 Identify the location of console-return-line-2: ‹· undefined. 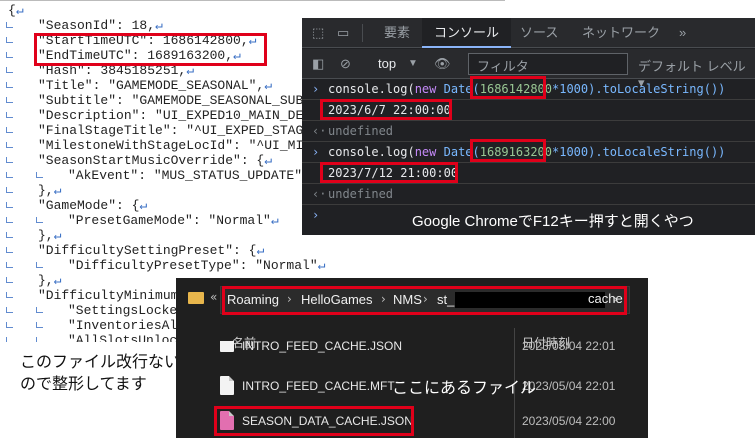
(528, 194).